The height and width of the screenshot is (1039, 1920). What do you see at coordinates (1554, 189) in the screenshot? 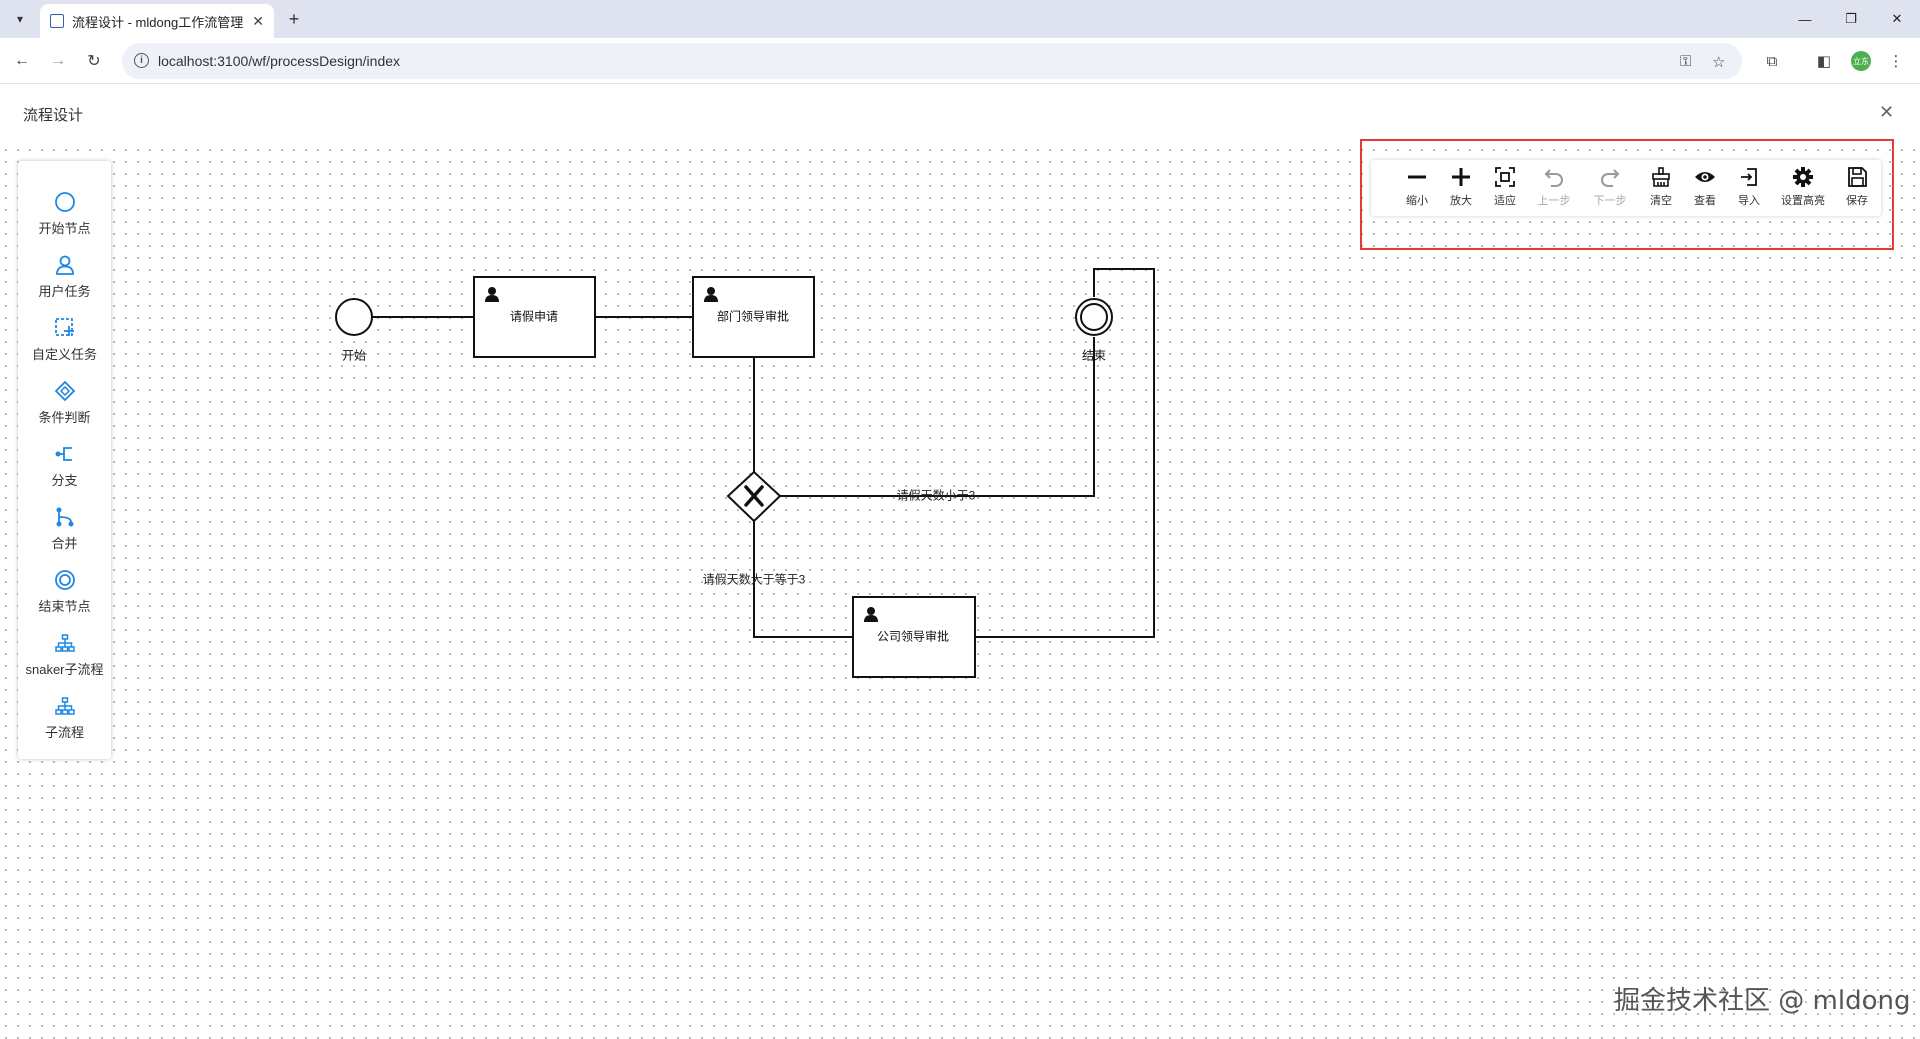
I see `undo-button: 上一步` at bounding box center [1554, 189].